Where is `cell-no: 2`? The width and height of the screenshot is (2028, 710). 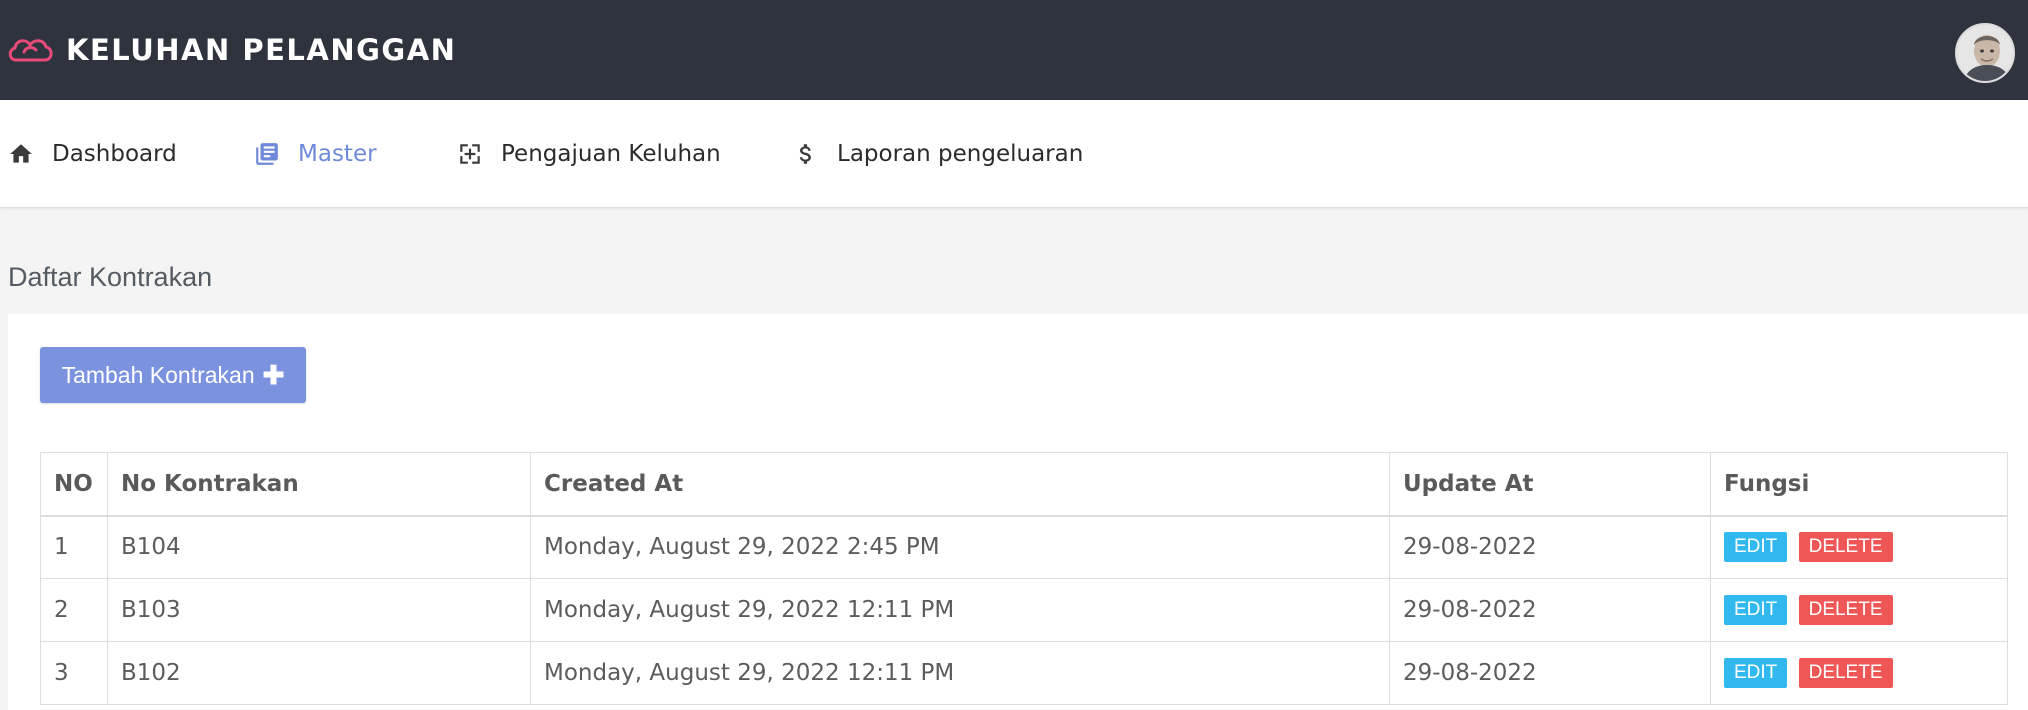
cell-no: 2 is located at coordinates (74, 610).